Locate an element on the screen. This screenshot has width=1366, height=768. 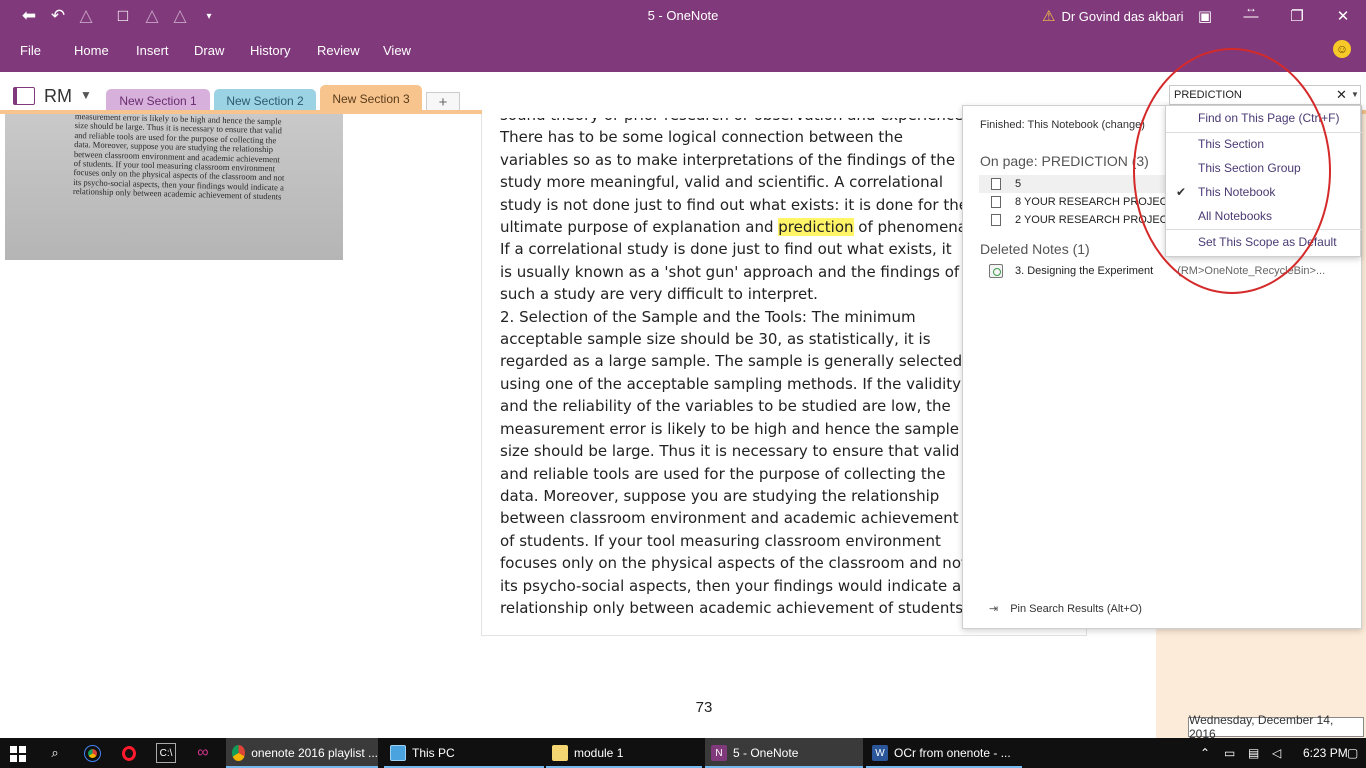
on-page-heading: On page: PREDICTION (3) is located at coordinates (1064, 161).